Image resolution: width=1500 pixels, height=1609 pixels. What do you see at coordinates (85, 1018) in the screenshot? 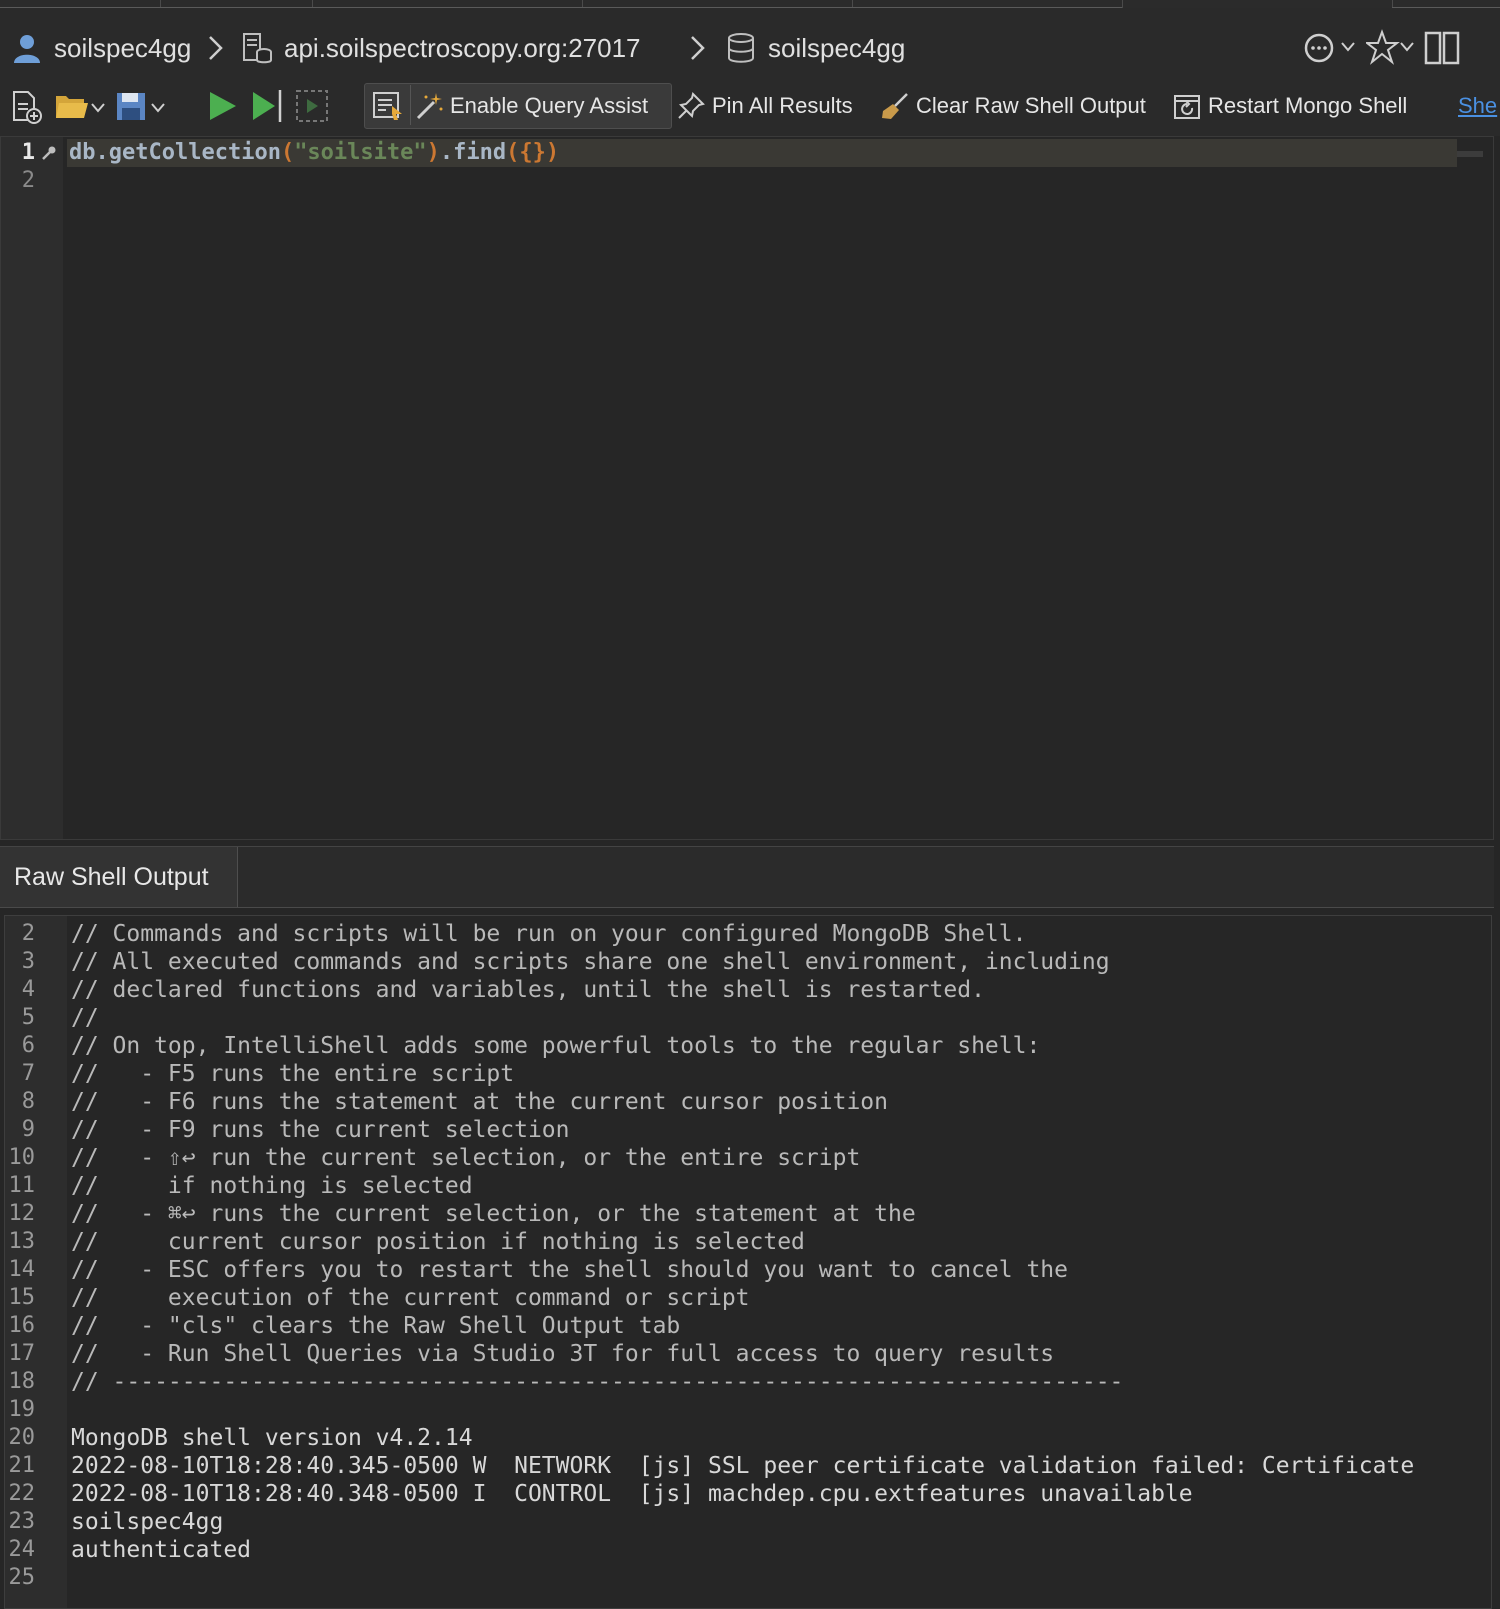
I see `output-text: //` at bounding box center [85, 1018].